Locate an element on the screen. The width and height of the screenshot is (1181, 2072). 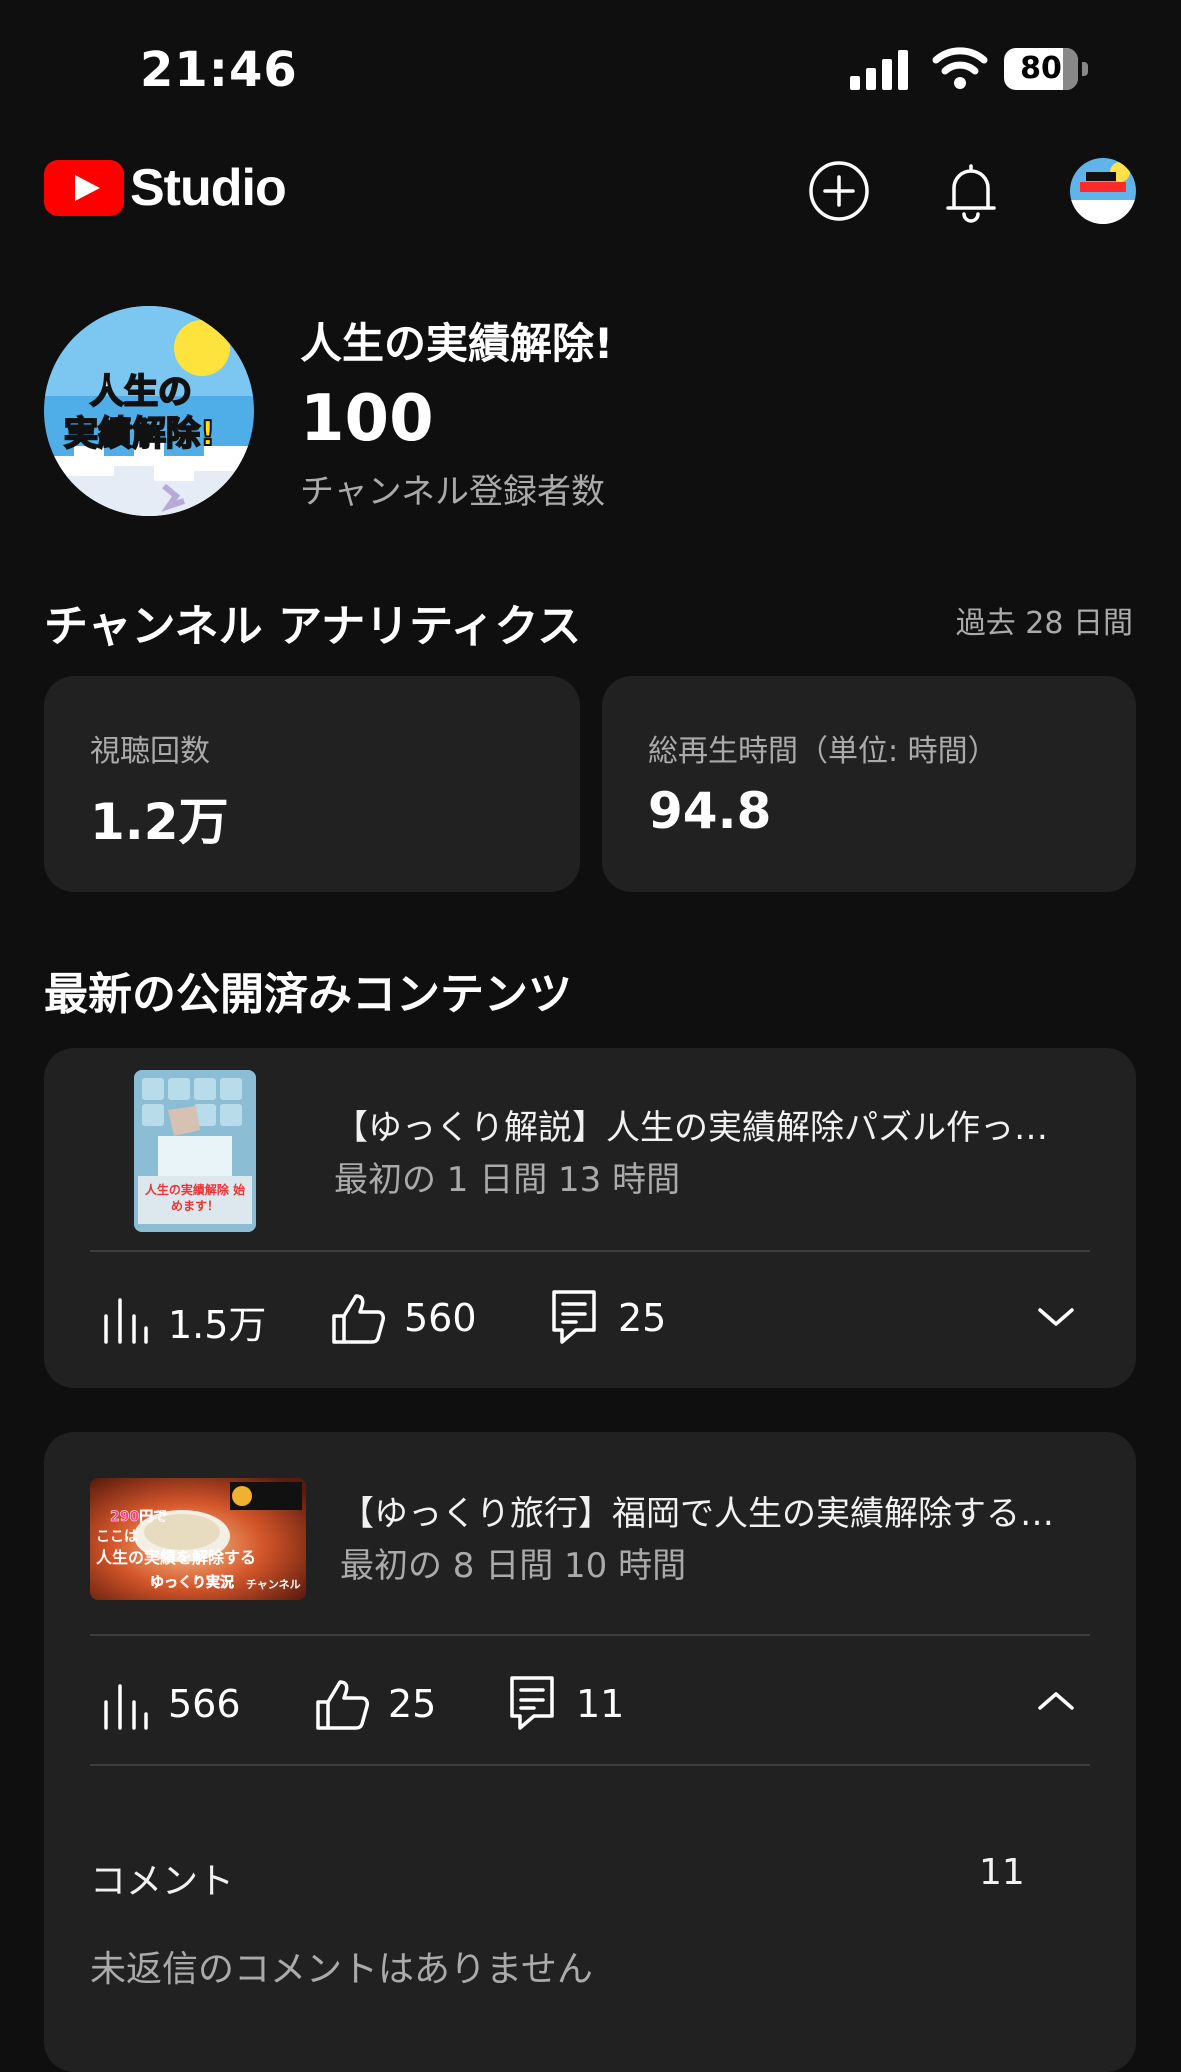
chevron-down-icon is located at coordinates (1056, 1317).